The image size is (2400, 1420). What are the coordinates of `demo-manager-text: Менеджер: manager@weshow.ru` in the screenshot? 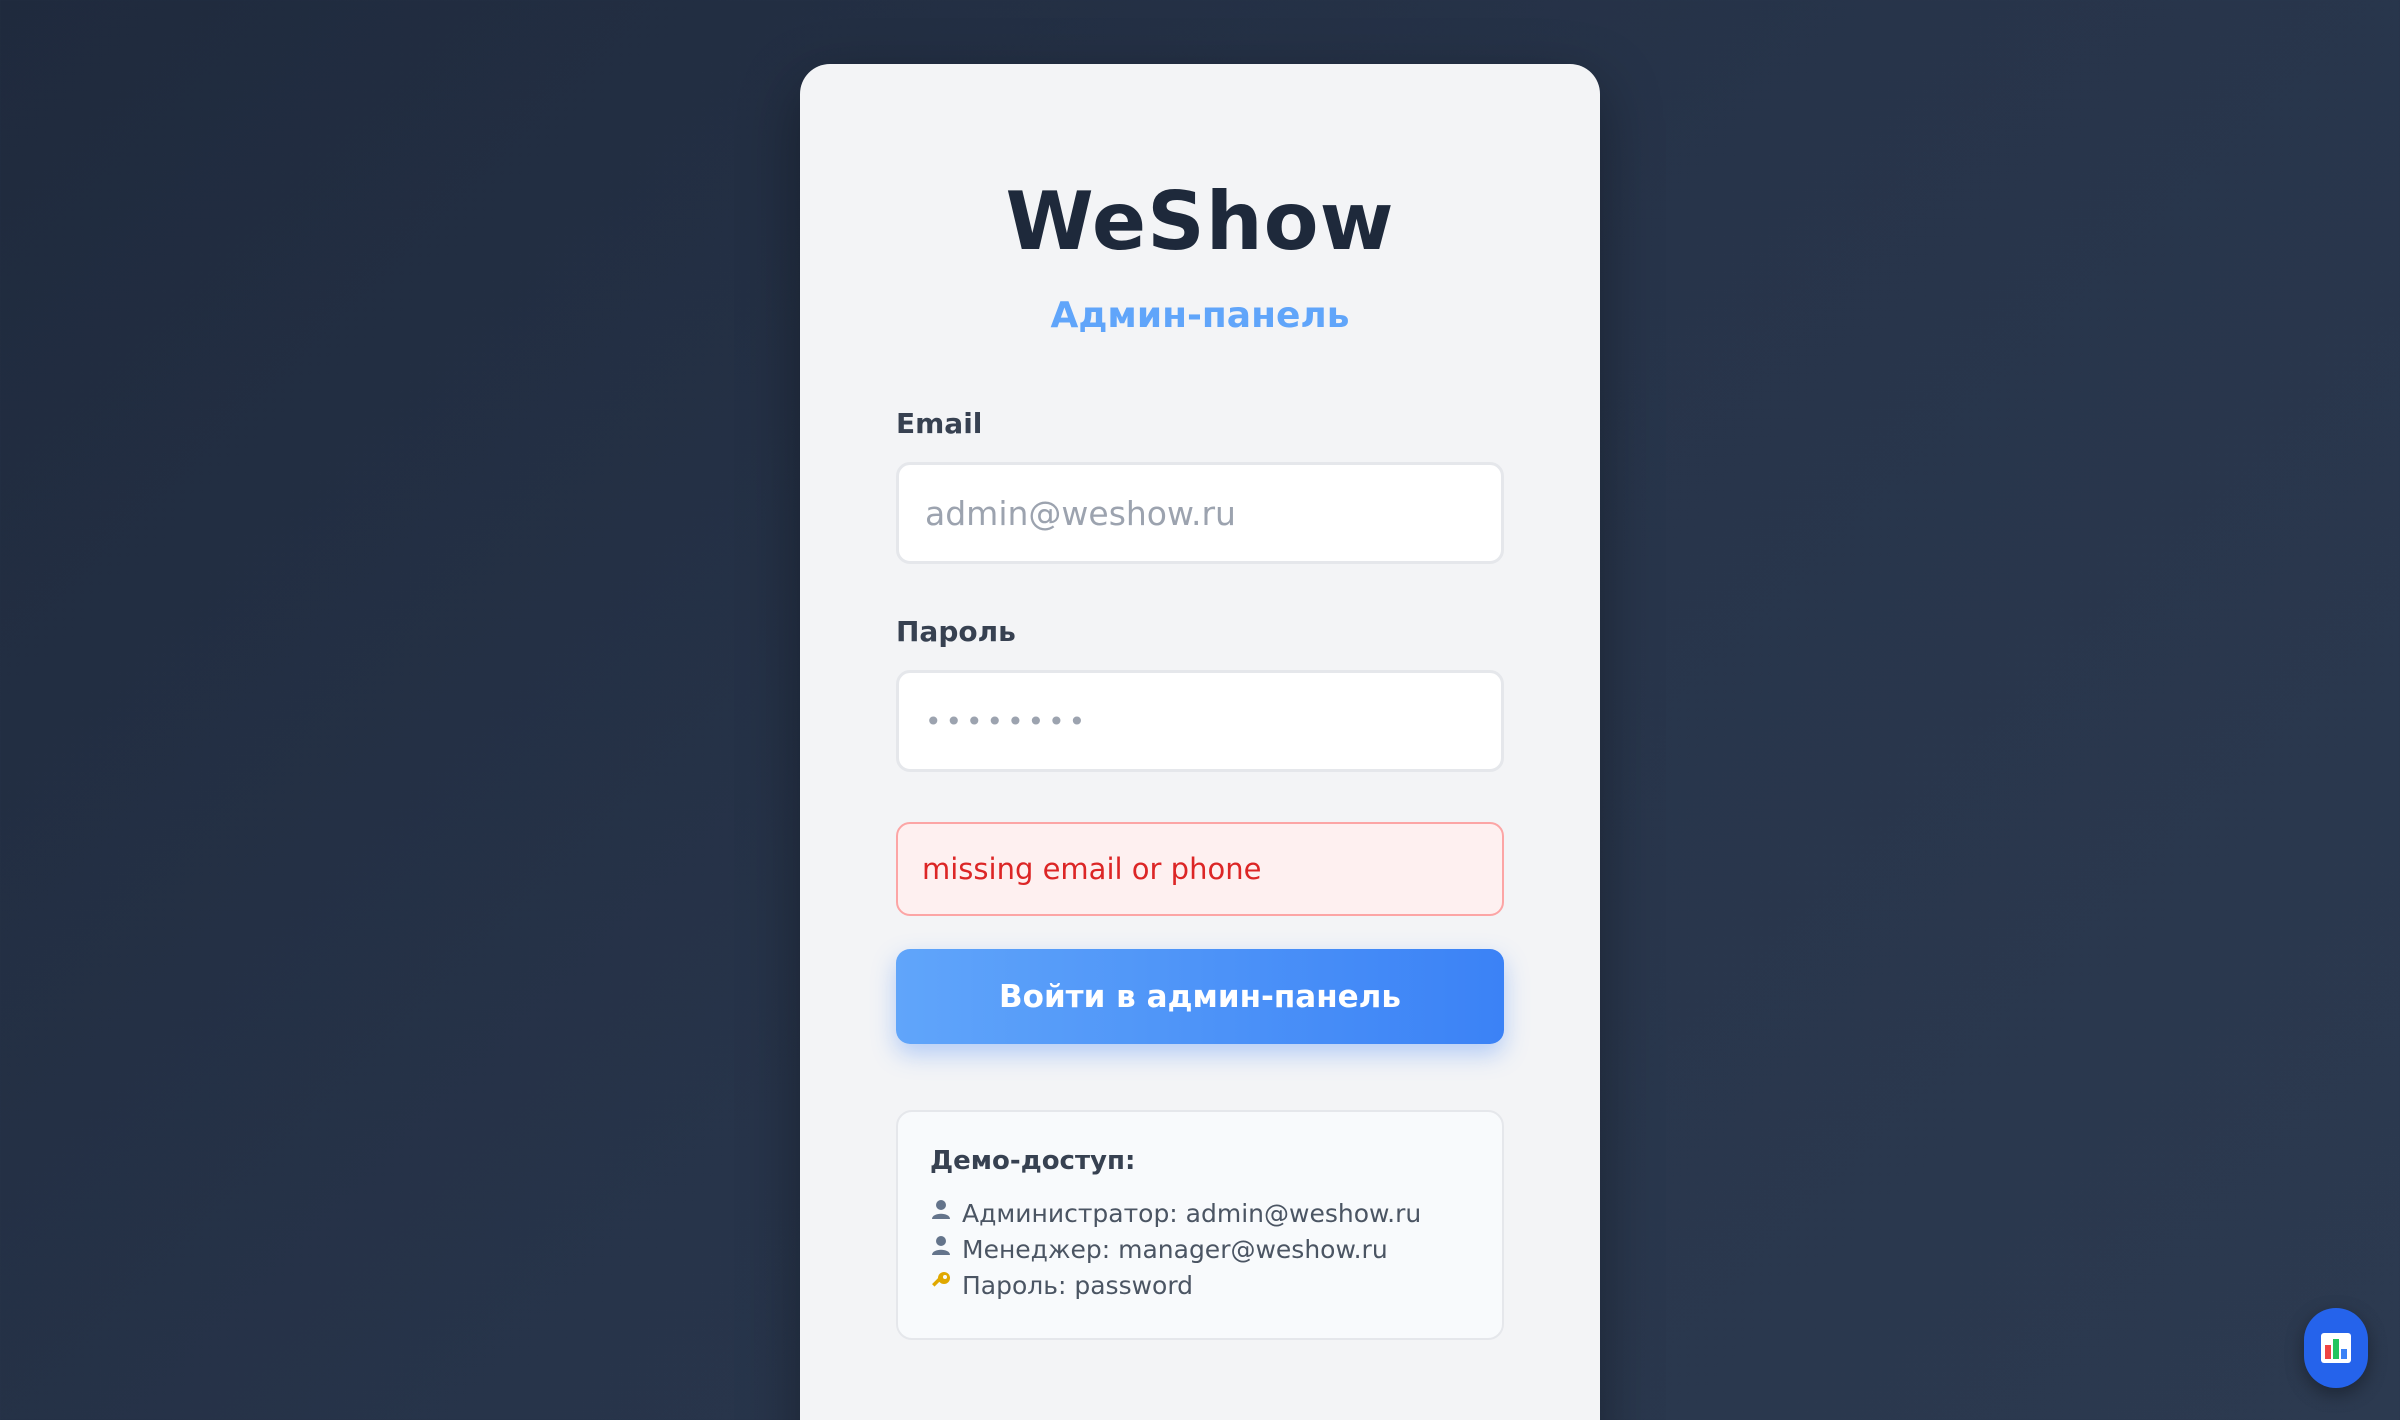 It's located at (1175, 1249).